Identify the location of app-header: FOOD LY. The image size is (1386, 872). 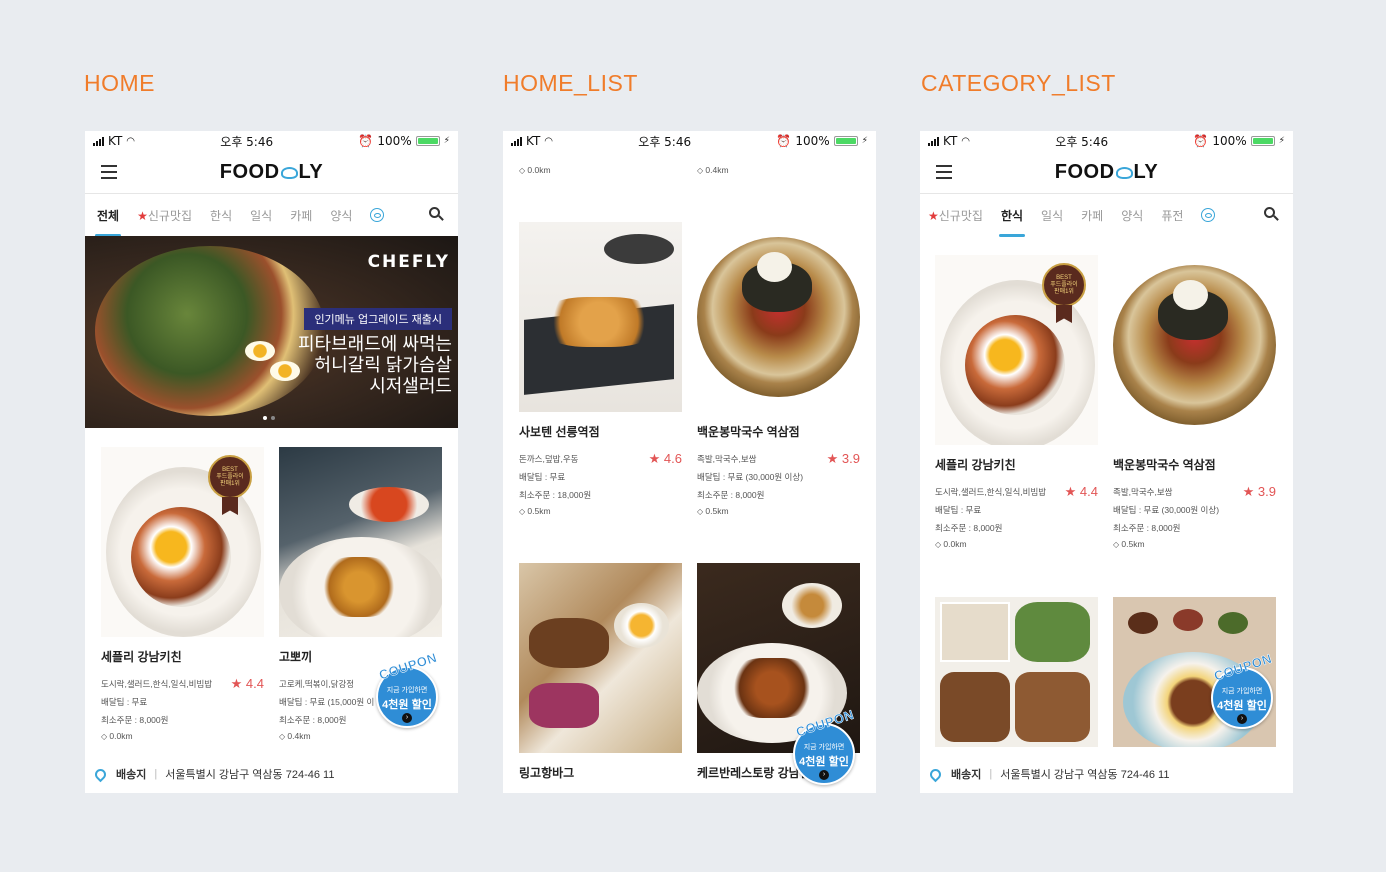
(271, 172).